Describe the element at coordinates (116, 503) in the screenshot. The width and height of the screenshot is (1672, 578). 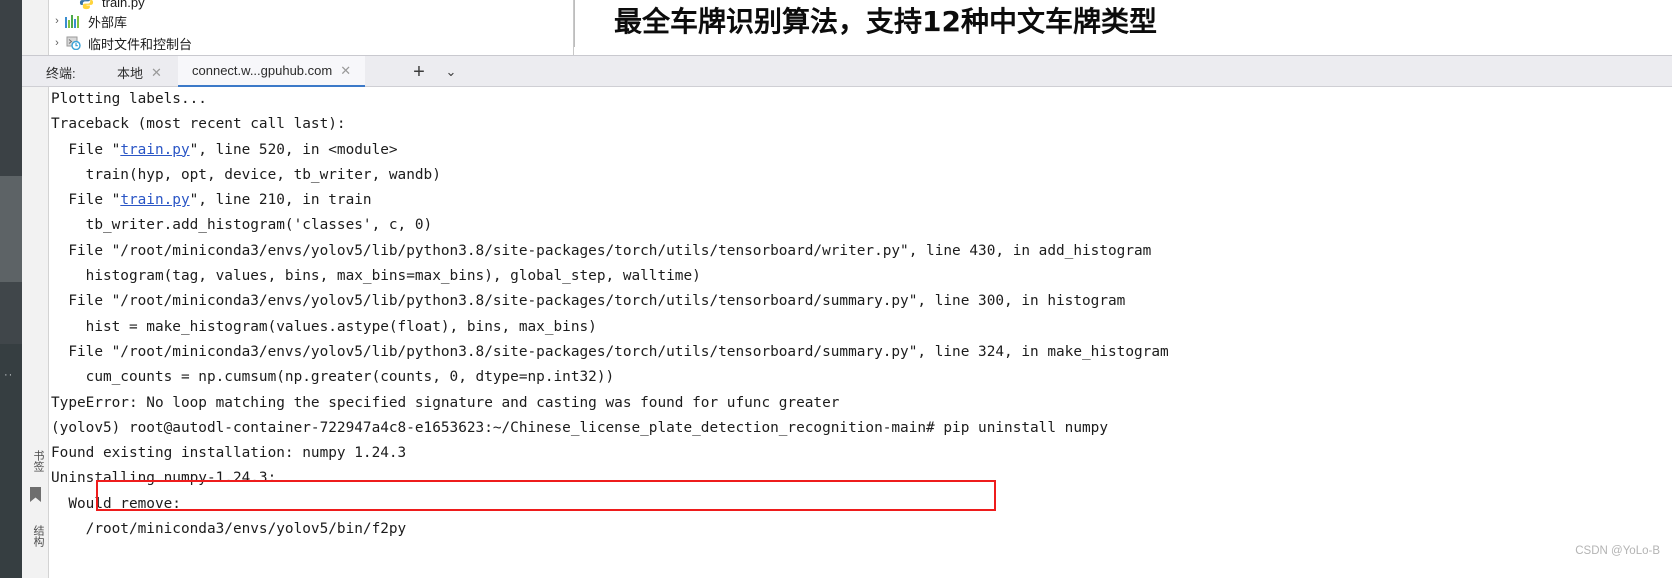
I see `terminal-line: Would remove:` at that location.